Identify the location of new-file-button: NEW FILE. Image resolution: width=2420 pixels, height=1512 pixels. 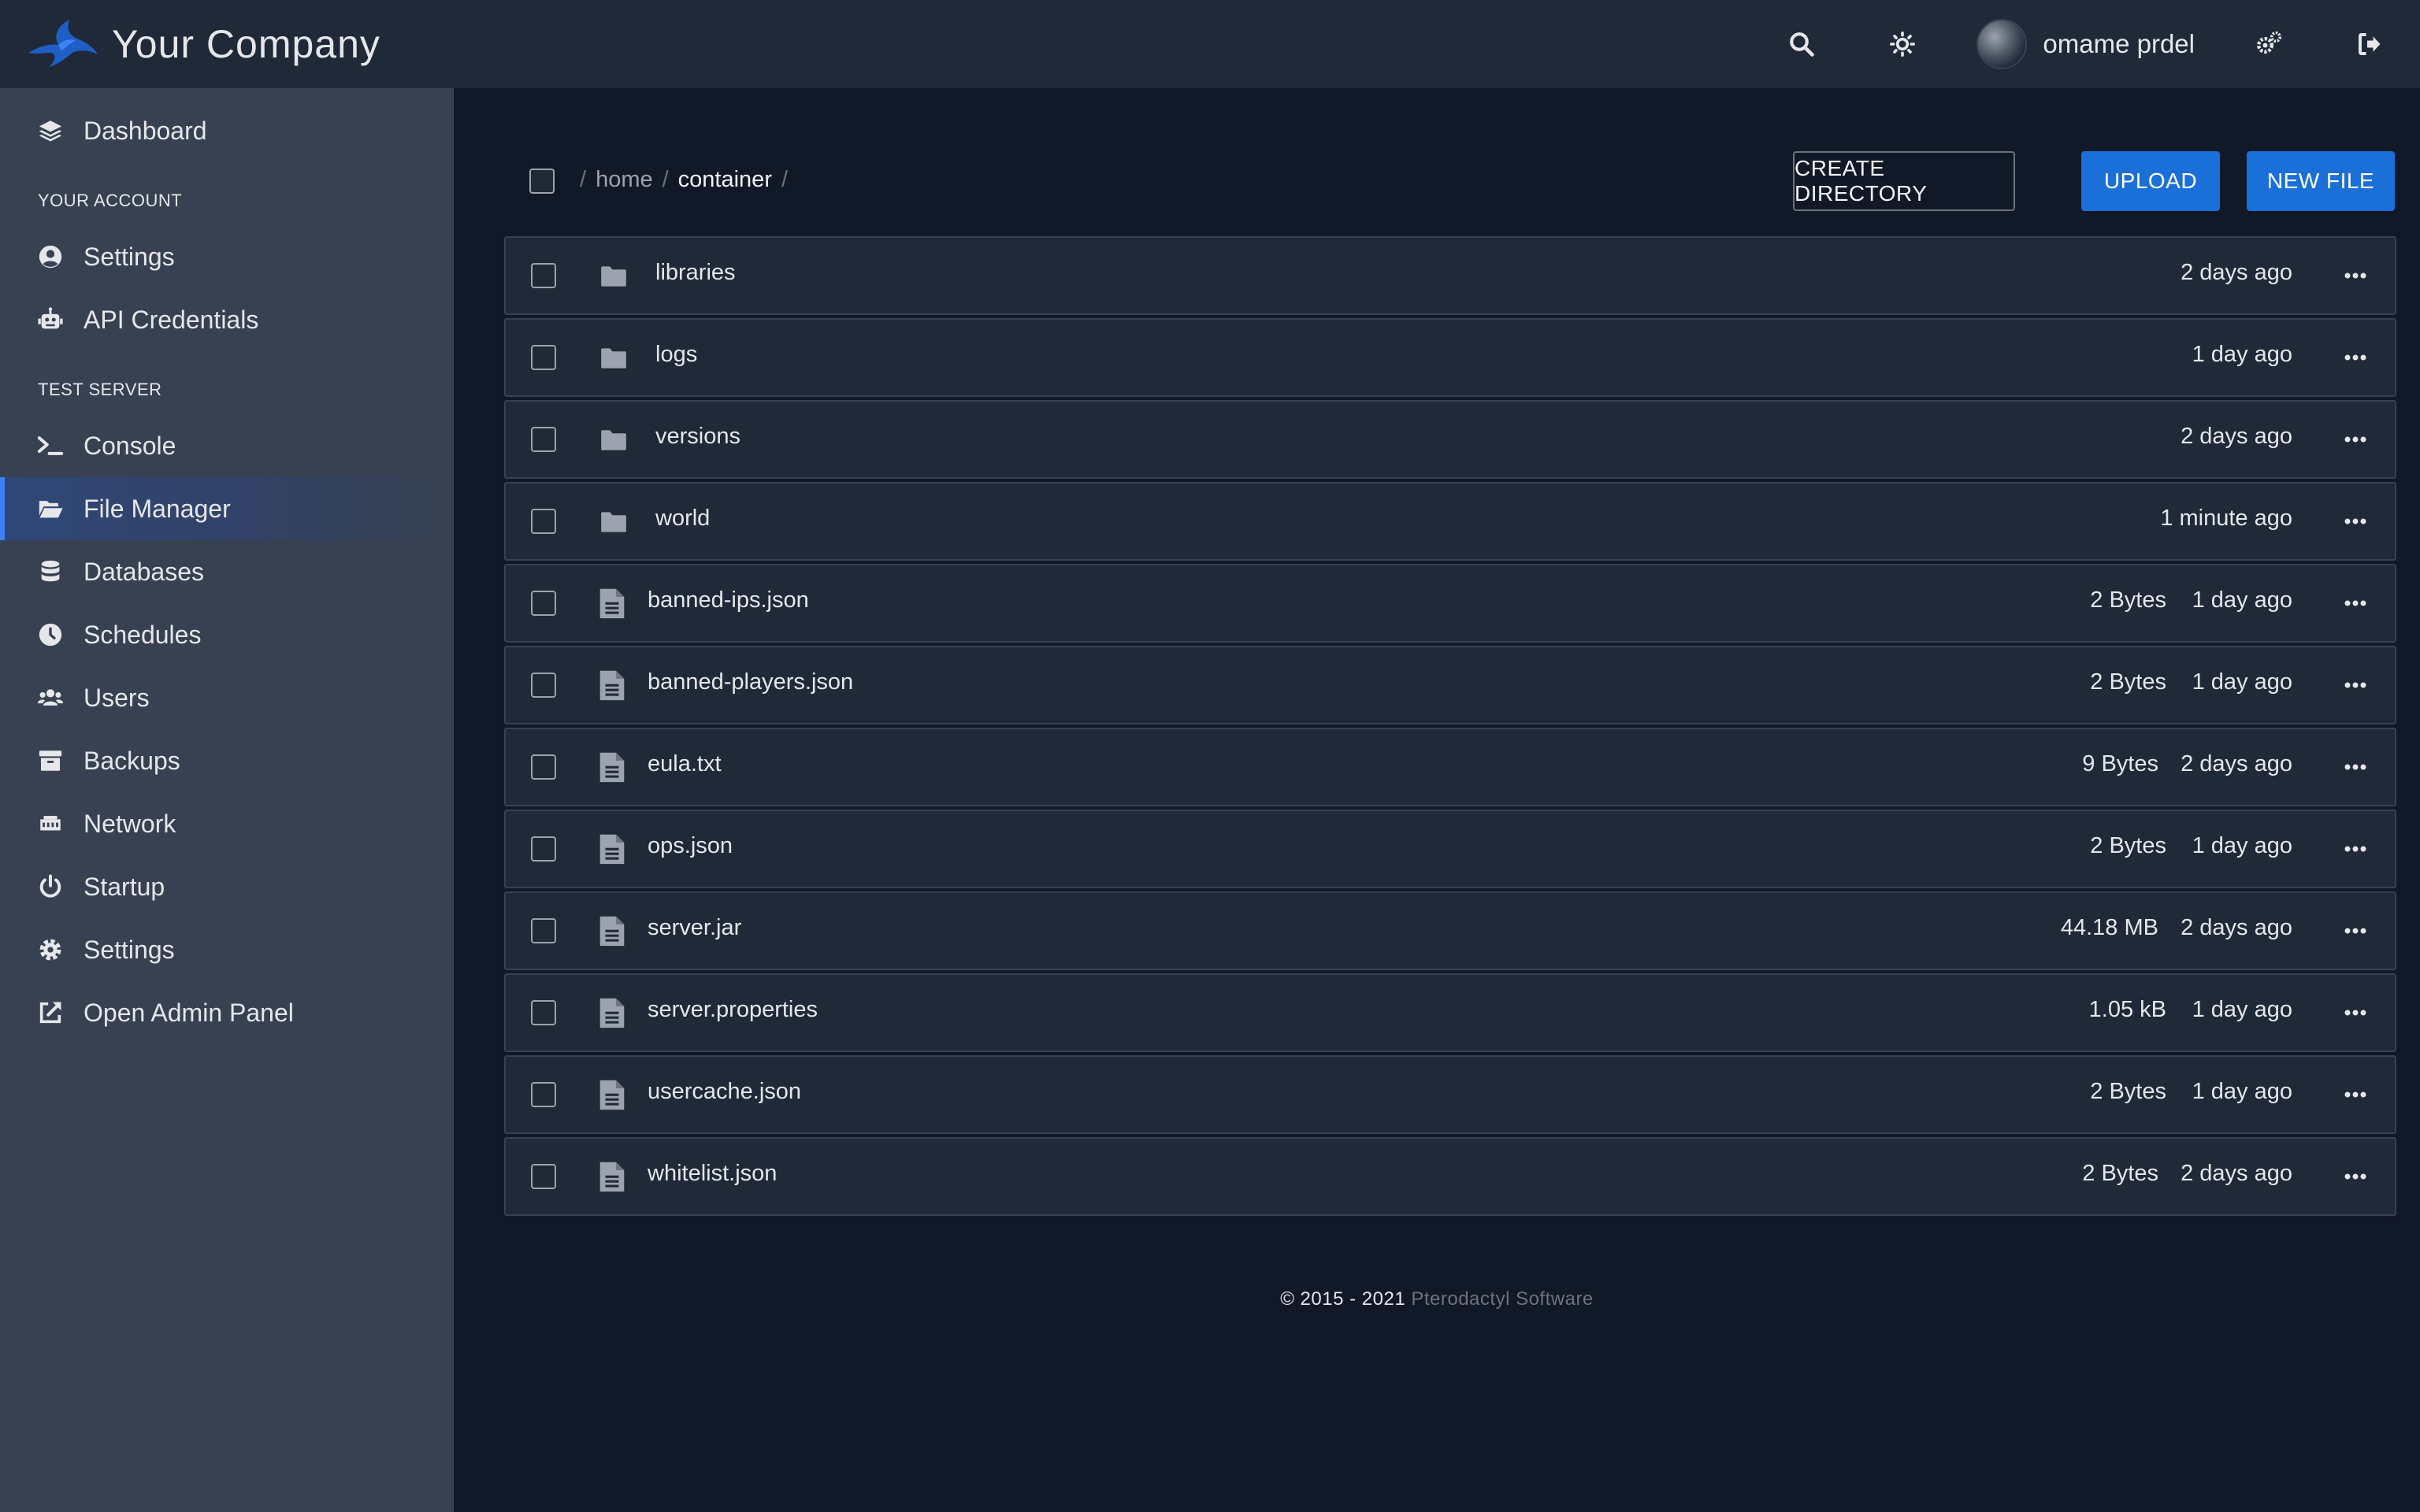
(2321, 181).